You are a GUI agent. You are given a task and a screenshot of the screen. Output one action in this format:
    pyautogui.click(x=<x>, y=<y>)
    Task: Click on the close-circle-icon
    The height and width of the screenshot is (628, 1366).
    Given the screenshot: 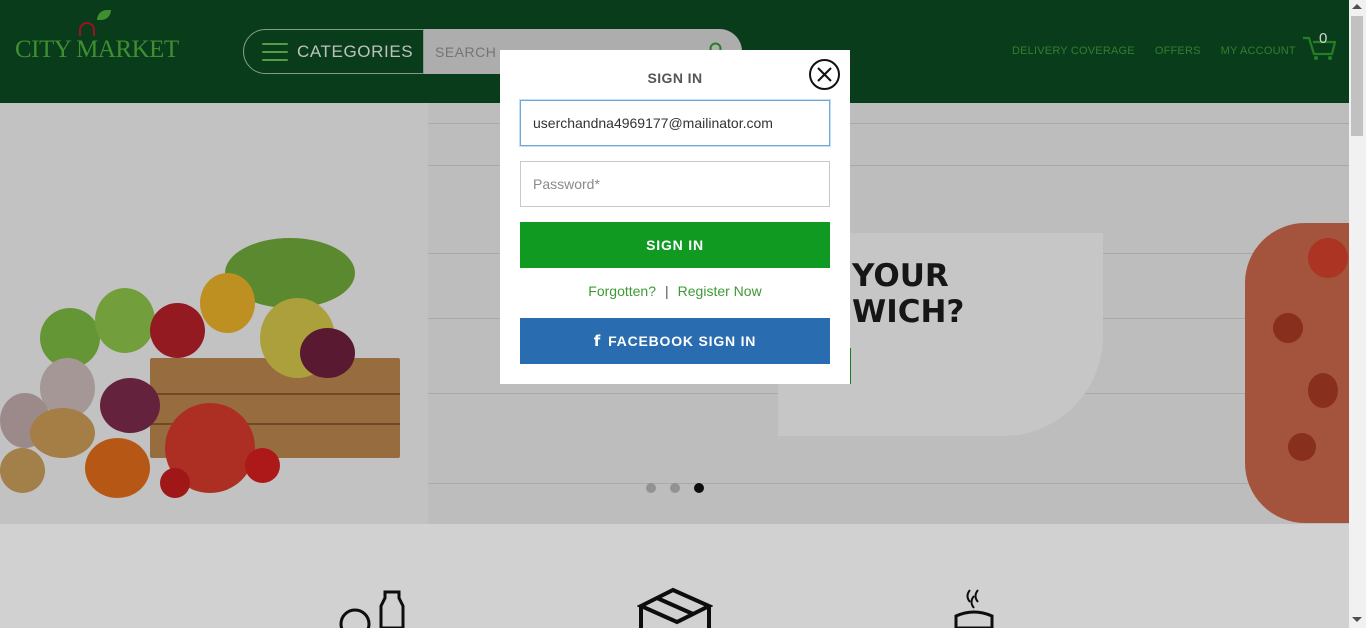 What is the action you would take?
    pyautogui.click(x=824, y=74)
    